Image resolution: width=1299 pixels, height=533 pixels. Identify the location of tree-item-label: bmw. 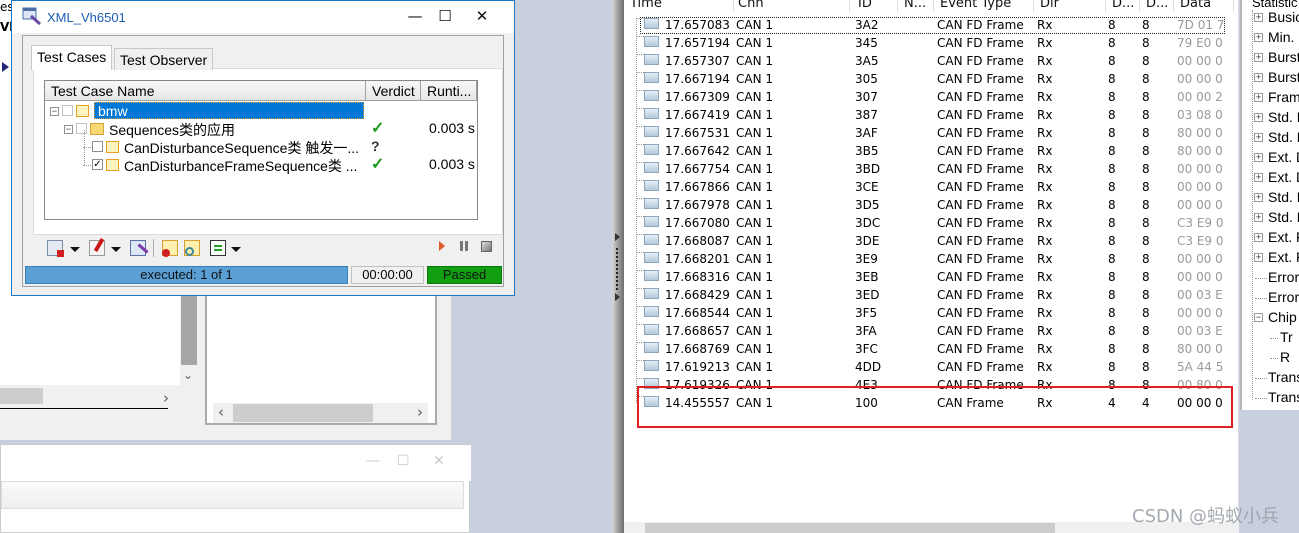
(229, 110).